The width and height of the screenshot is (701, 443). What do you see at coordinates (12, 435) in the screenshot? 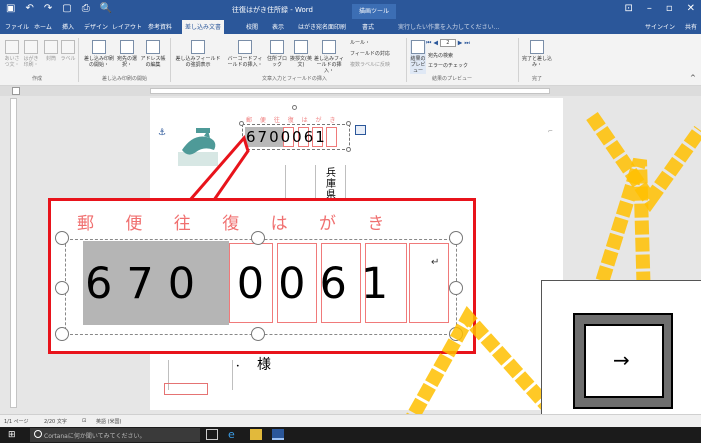
I see `windows-start-icon: ⊞` at bounding box center [12, 435].